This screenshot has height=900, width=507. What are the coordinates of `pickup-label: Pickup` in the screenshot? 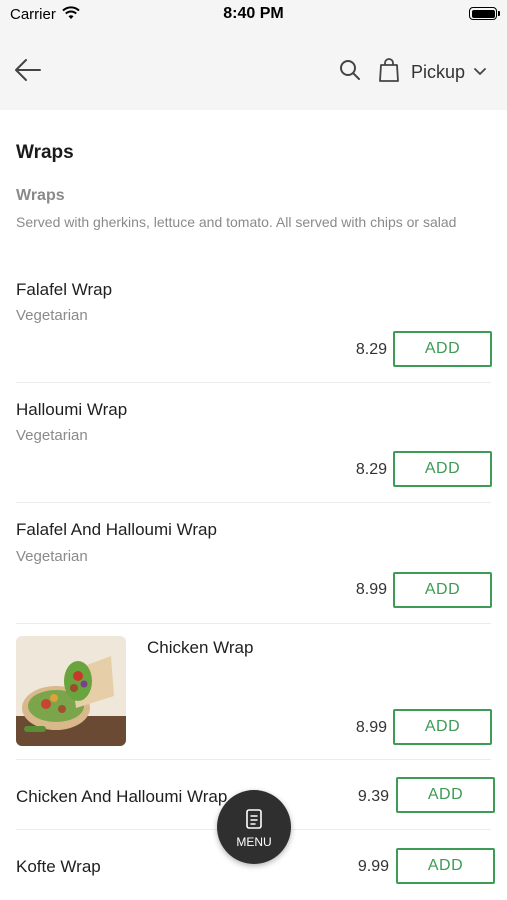 It's located at (438, 71).